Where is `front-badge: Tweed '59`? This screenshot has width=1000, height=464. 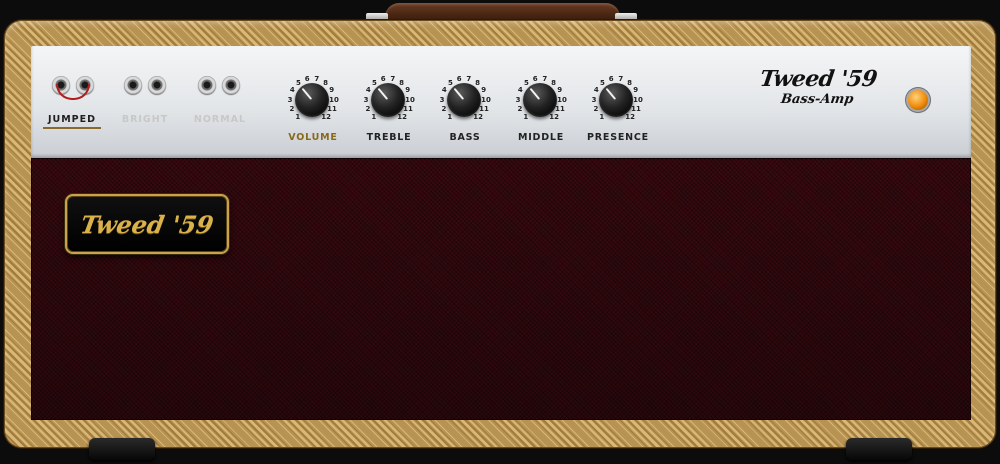
front-badge: Tweed '59 is located at coordinates (147, 224).